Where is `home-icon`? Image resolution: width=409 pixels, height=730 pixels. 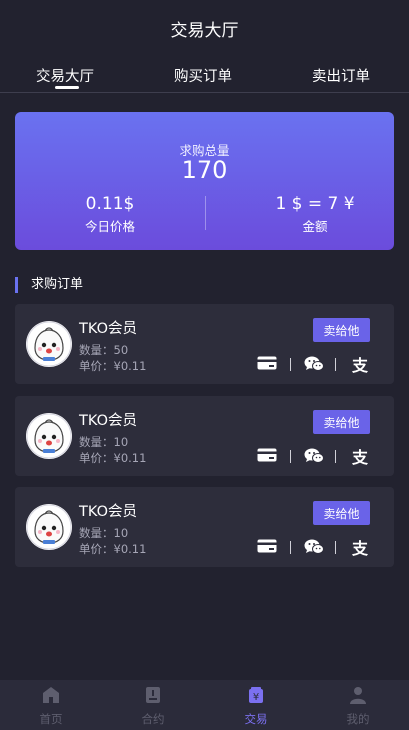
home-icon is located at coordinates (51, 695).